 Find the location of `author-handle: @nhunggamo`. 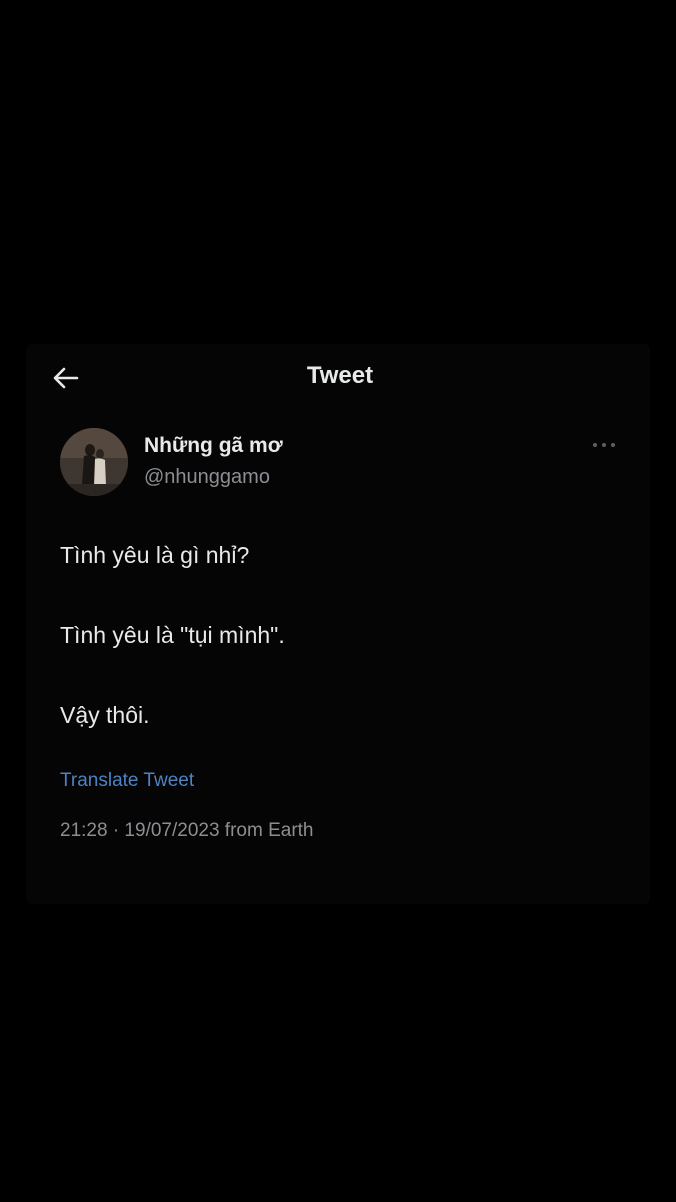

author-handle: @nhunggamo is located at coordinates (207, 477).